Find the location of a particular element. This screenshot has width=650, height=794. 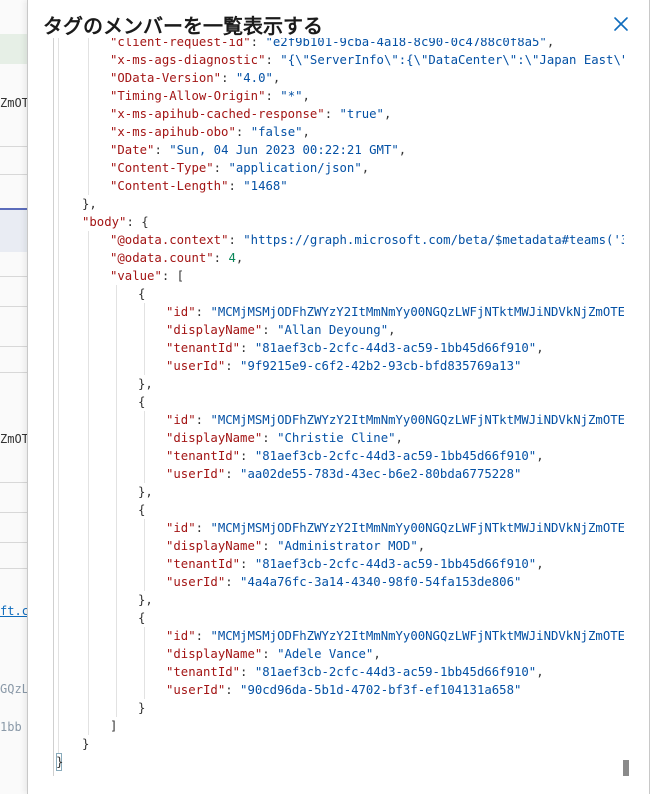

close-icon is located at coordinates (621, 24).